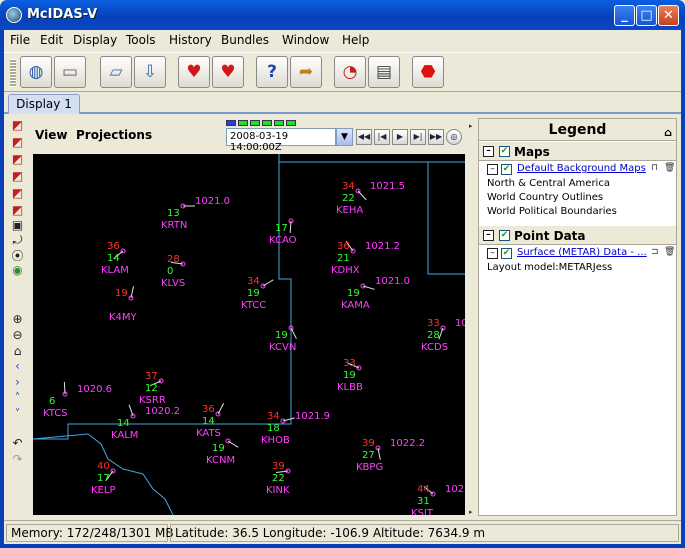  I want to click on time-selector: 2008-03-19 14:00:00Z, so click(281, 140).